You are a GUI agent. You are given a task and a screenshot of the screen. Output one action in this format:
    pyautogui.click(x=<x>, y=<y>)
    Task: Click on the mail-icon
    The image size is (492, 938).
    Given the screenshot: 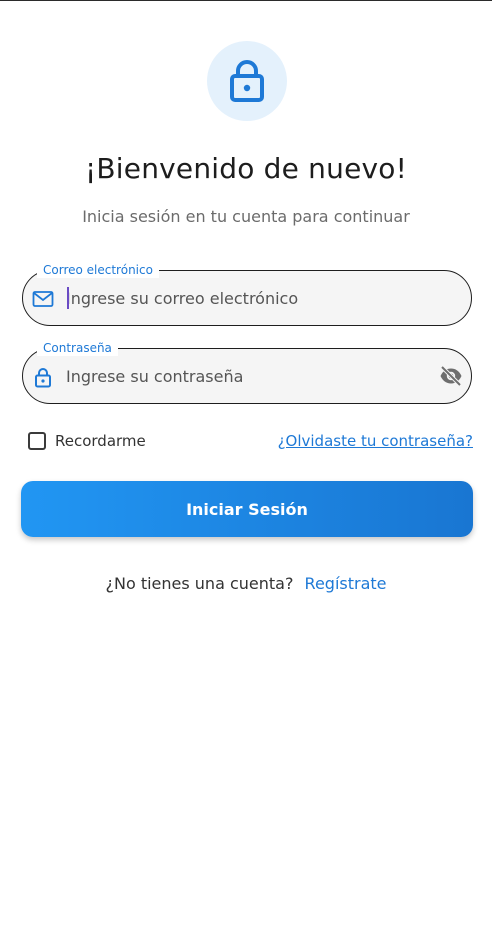 What is the action you would take?
    pyautogui.click(x=43, y=299)
    